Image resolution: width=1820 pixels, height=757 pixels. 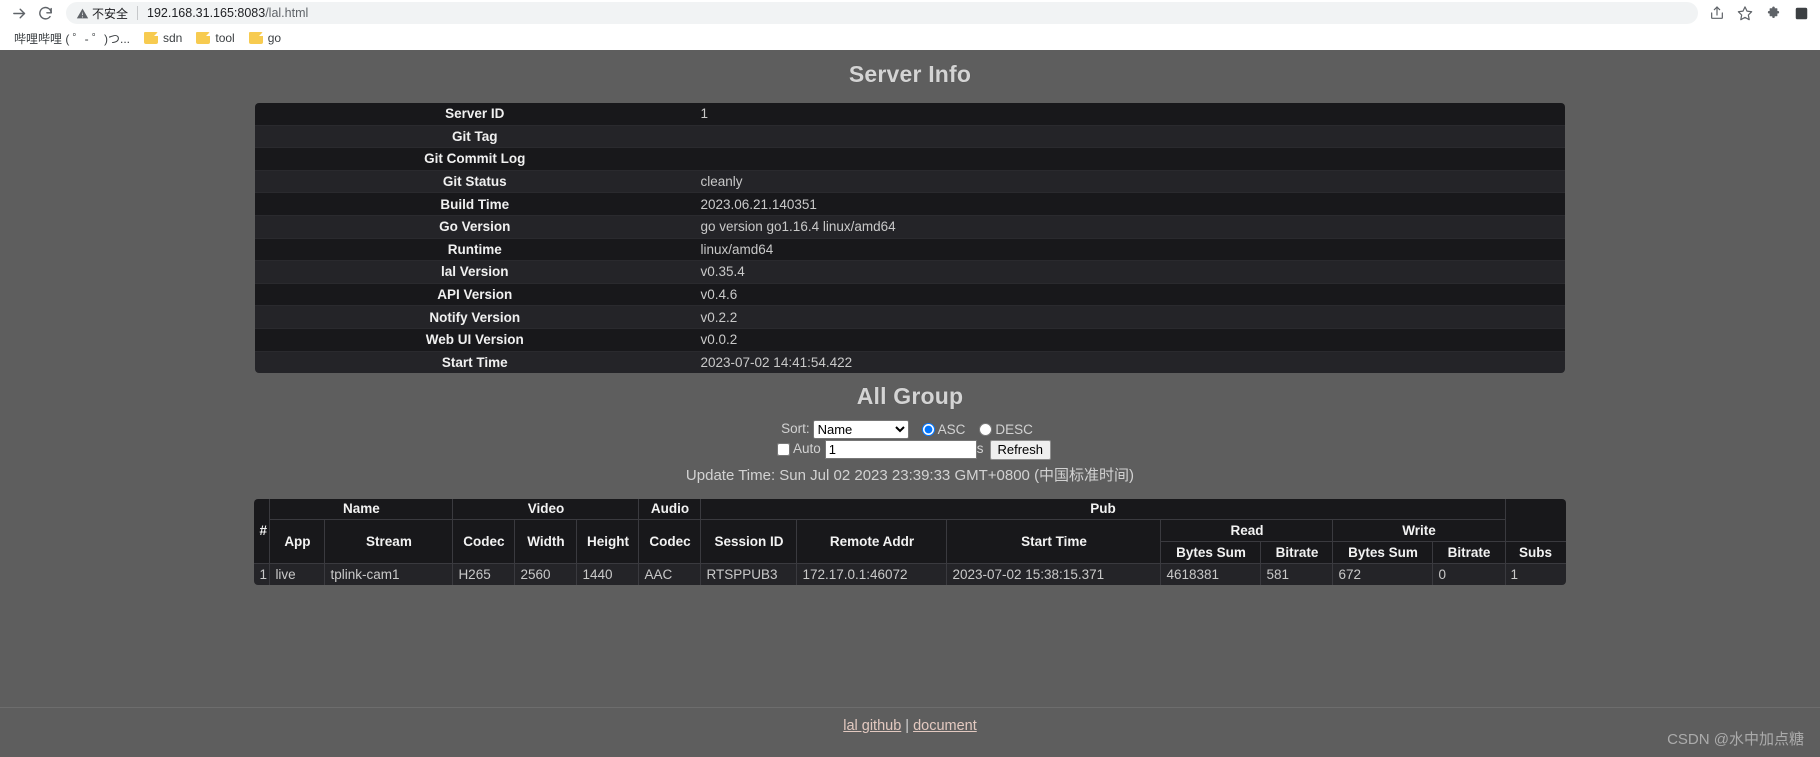 I want to click on refresh-button: Refresh, so click(x=1020, y=449).